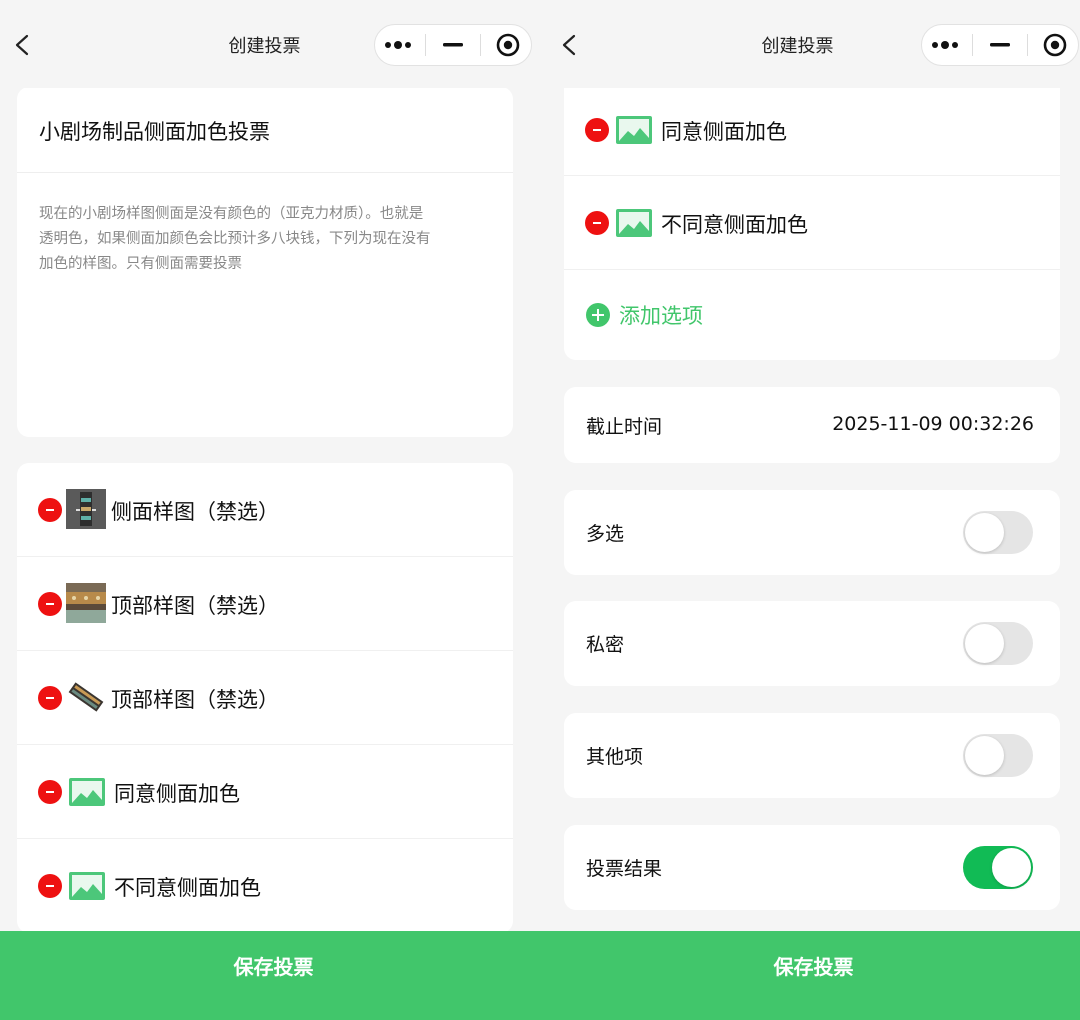  Describe the element at coordinates (661, 316) in the screenshot. I see `add-option-label: 添加选项` at that location.